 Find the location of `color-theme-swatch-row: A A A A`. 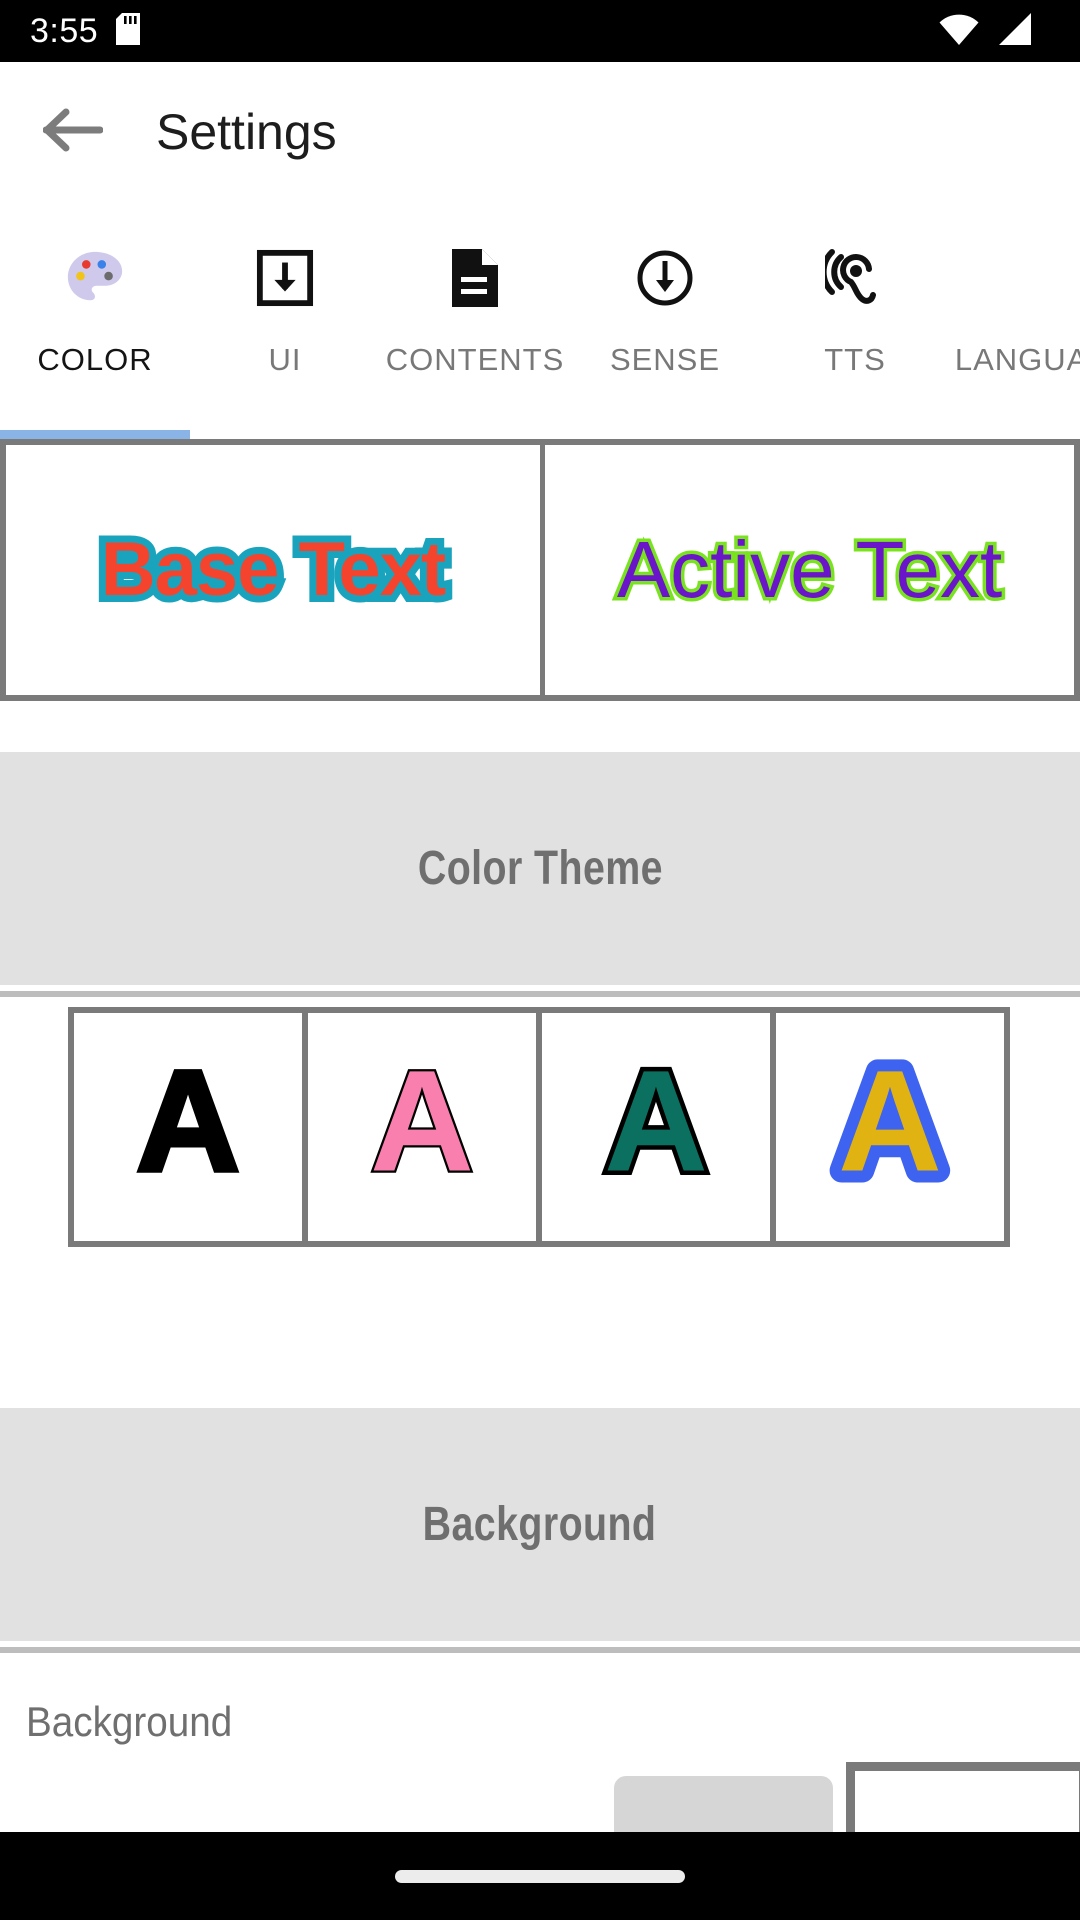

color-theme-swatch-row: A A A A is located at coordinates (539, 1127).